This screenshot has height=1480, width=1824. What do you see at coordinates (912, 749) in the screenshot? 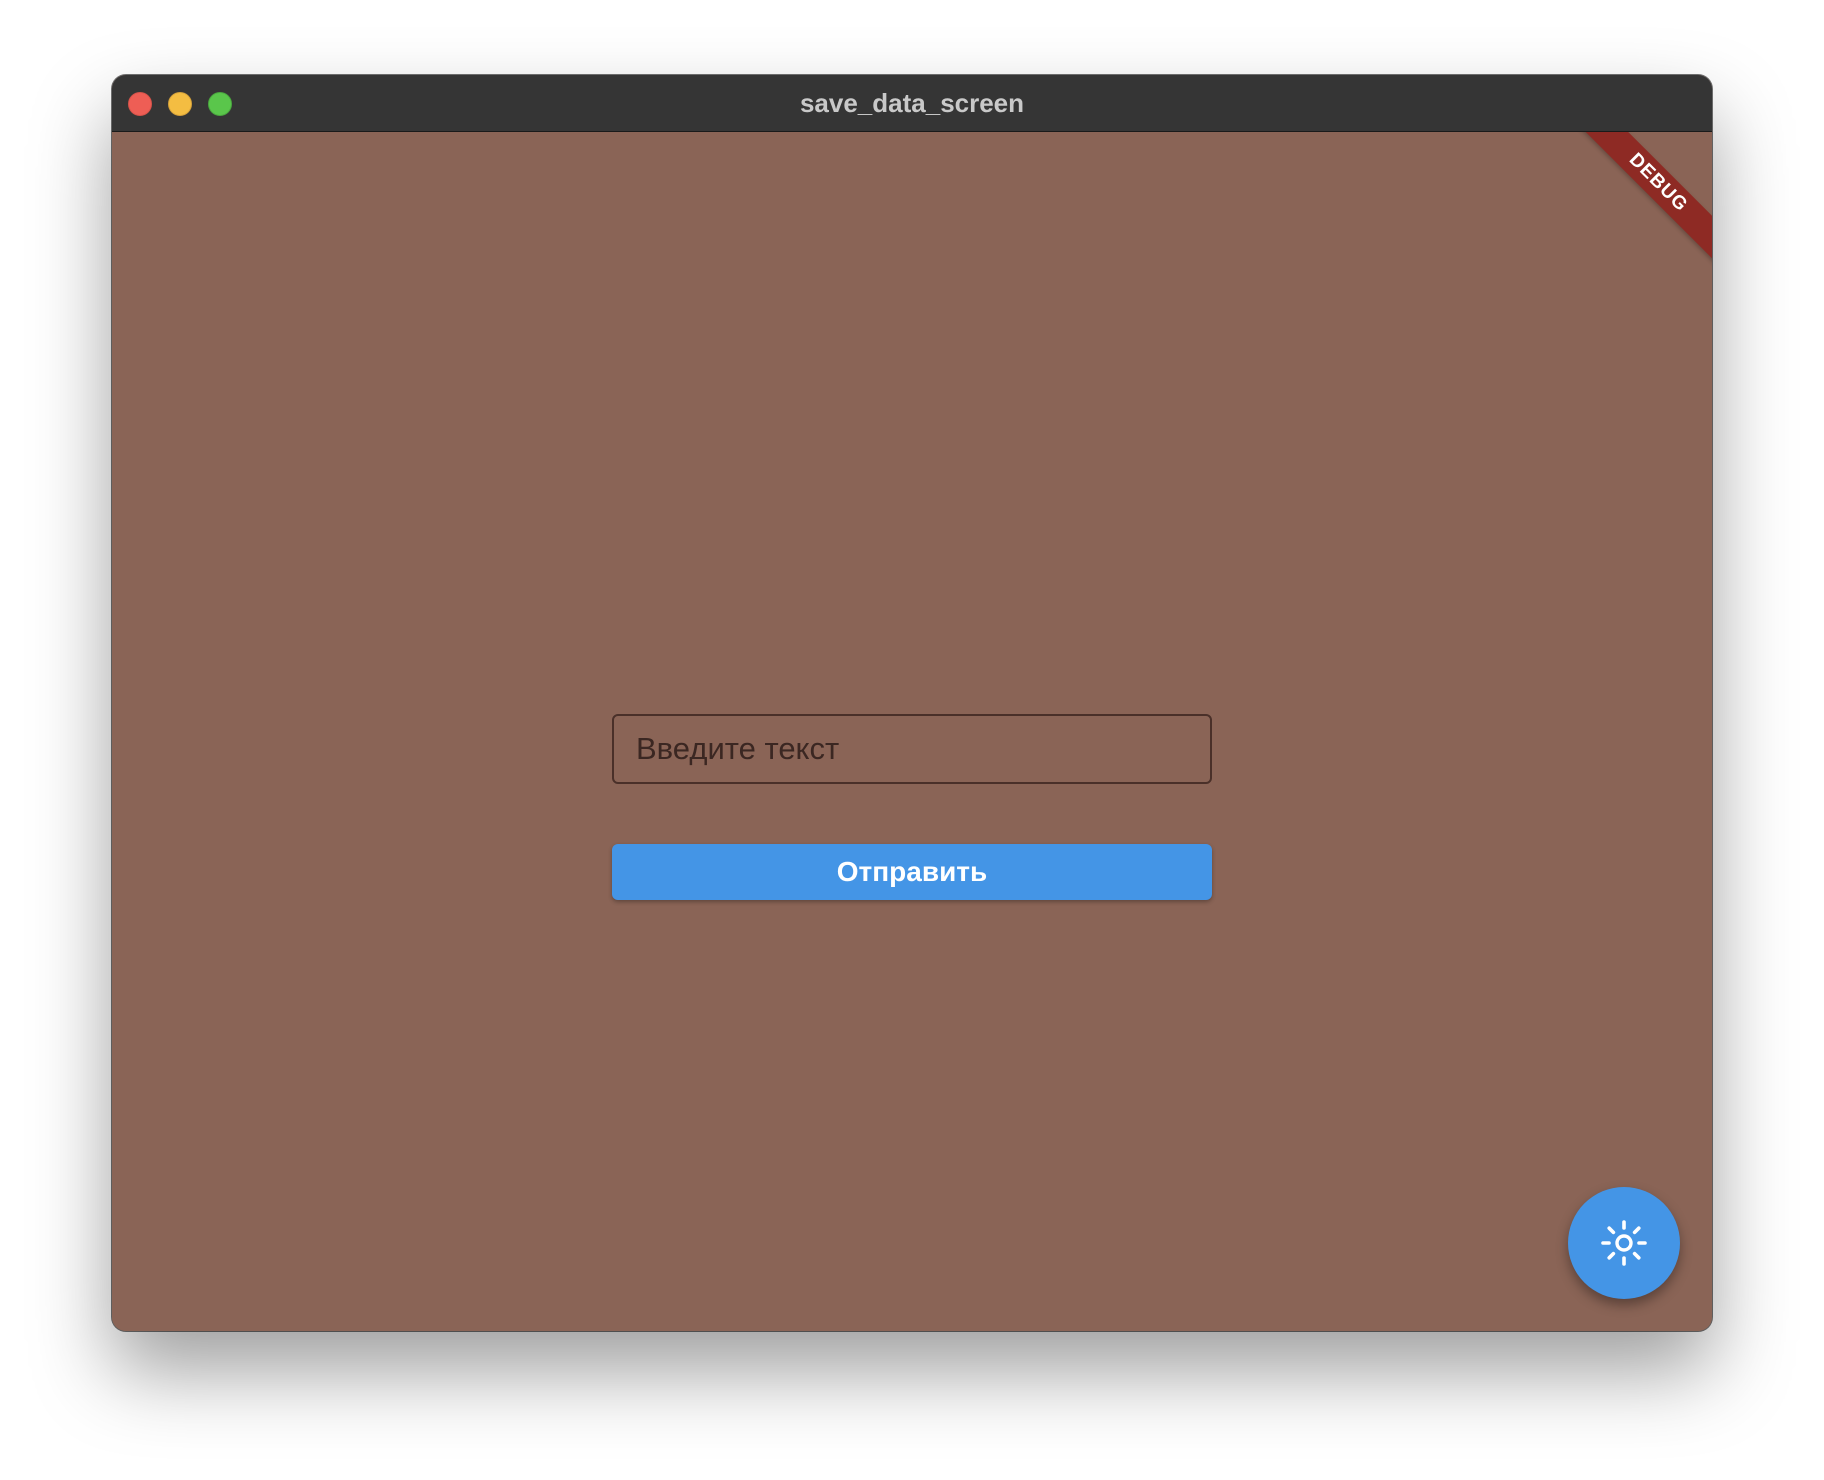
I see `text-input` at bounding box center [912, 749].